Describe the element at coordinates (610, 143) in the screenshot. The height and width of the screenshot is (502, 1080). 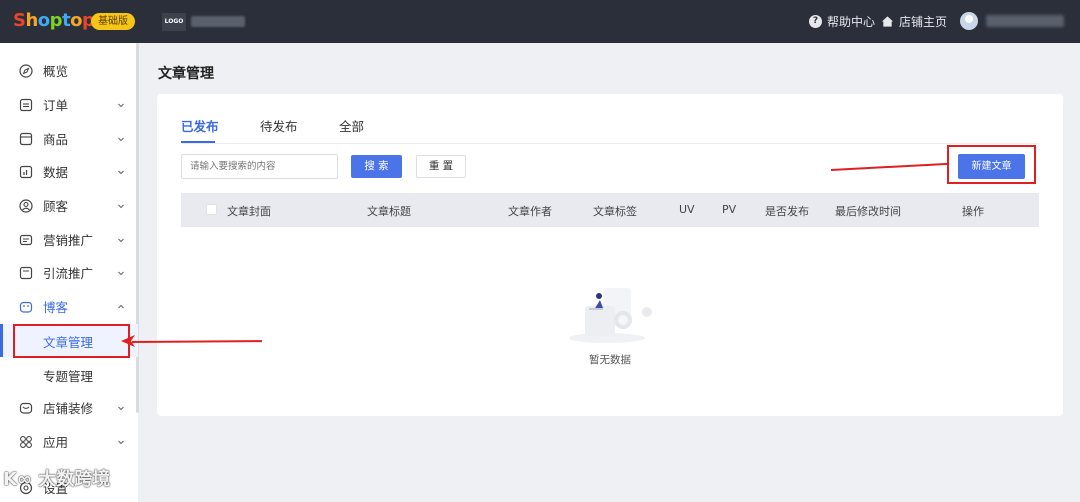
I see `tabs-divider` at that location.